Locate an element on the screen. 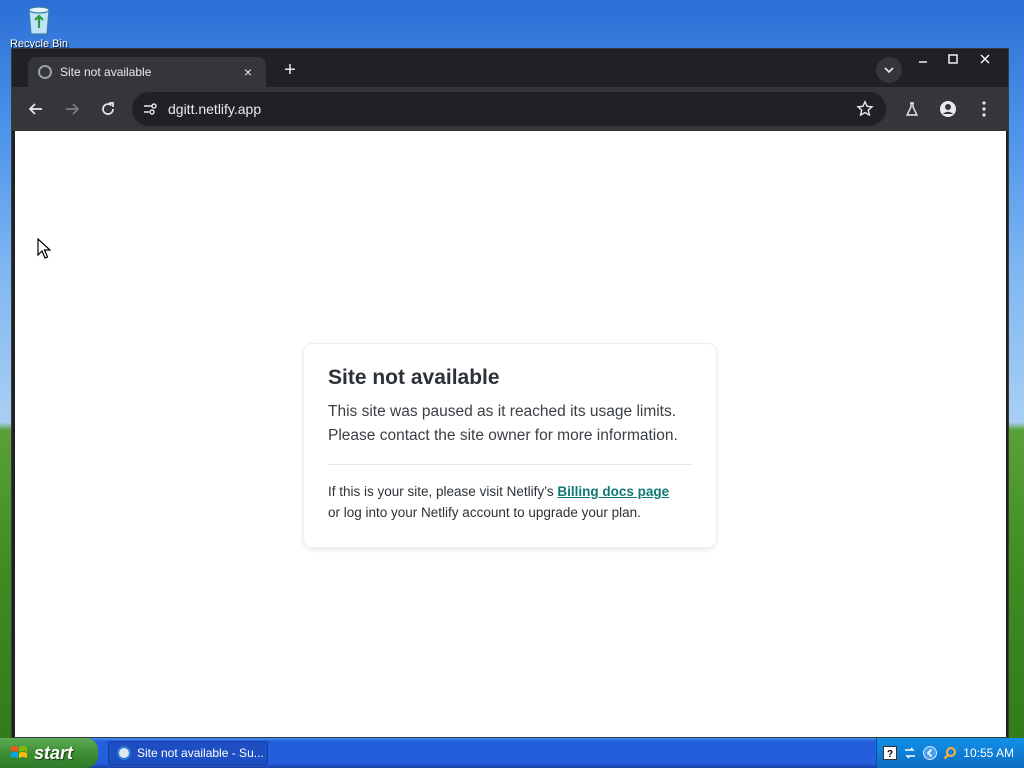 The image size is (1024, 768). browser-app-icon is located at coordinates (124, 753).